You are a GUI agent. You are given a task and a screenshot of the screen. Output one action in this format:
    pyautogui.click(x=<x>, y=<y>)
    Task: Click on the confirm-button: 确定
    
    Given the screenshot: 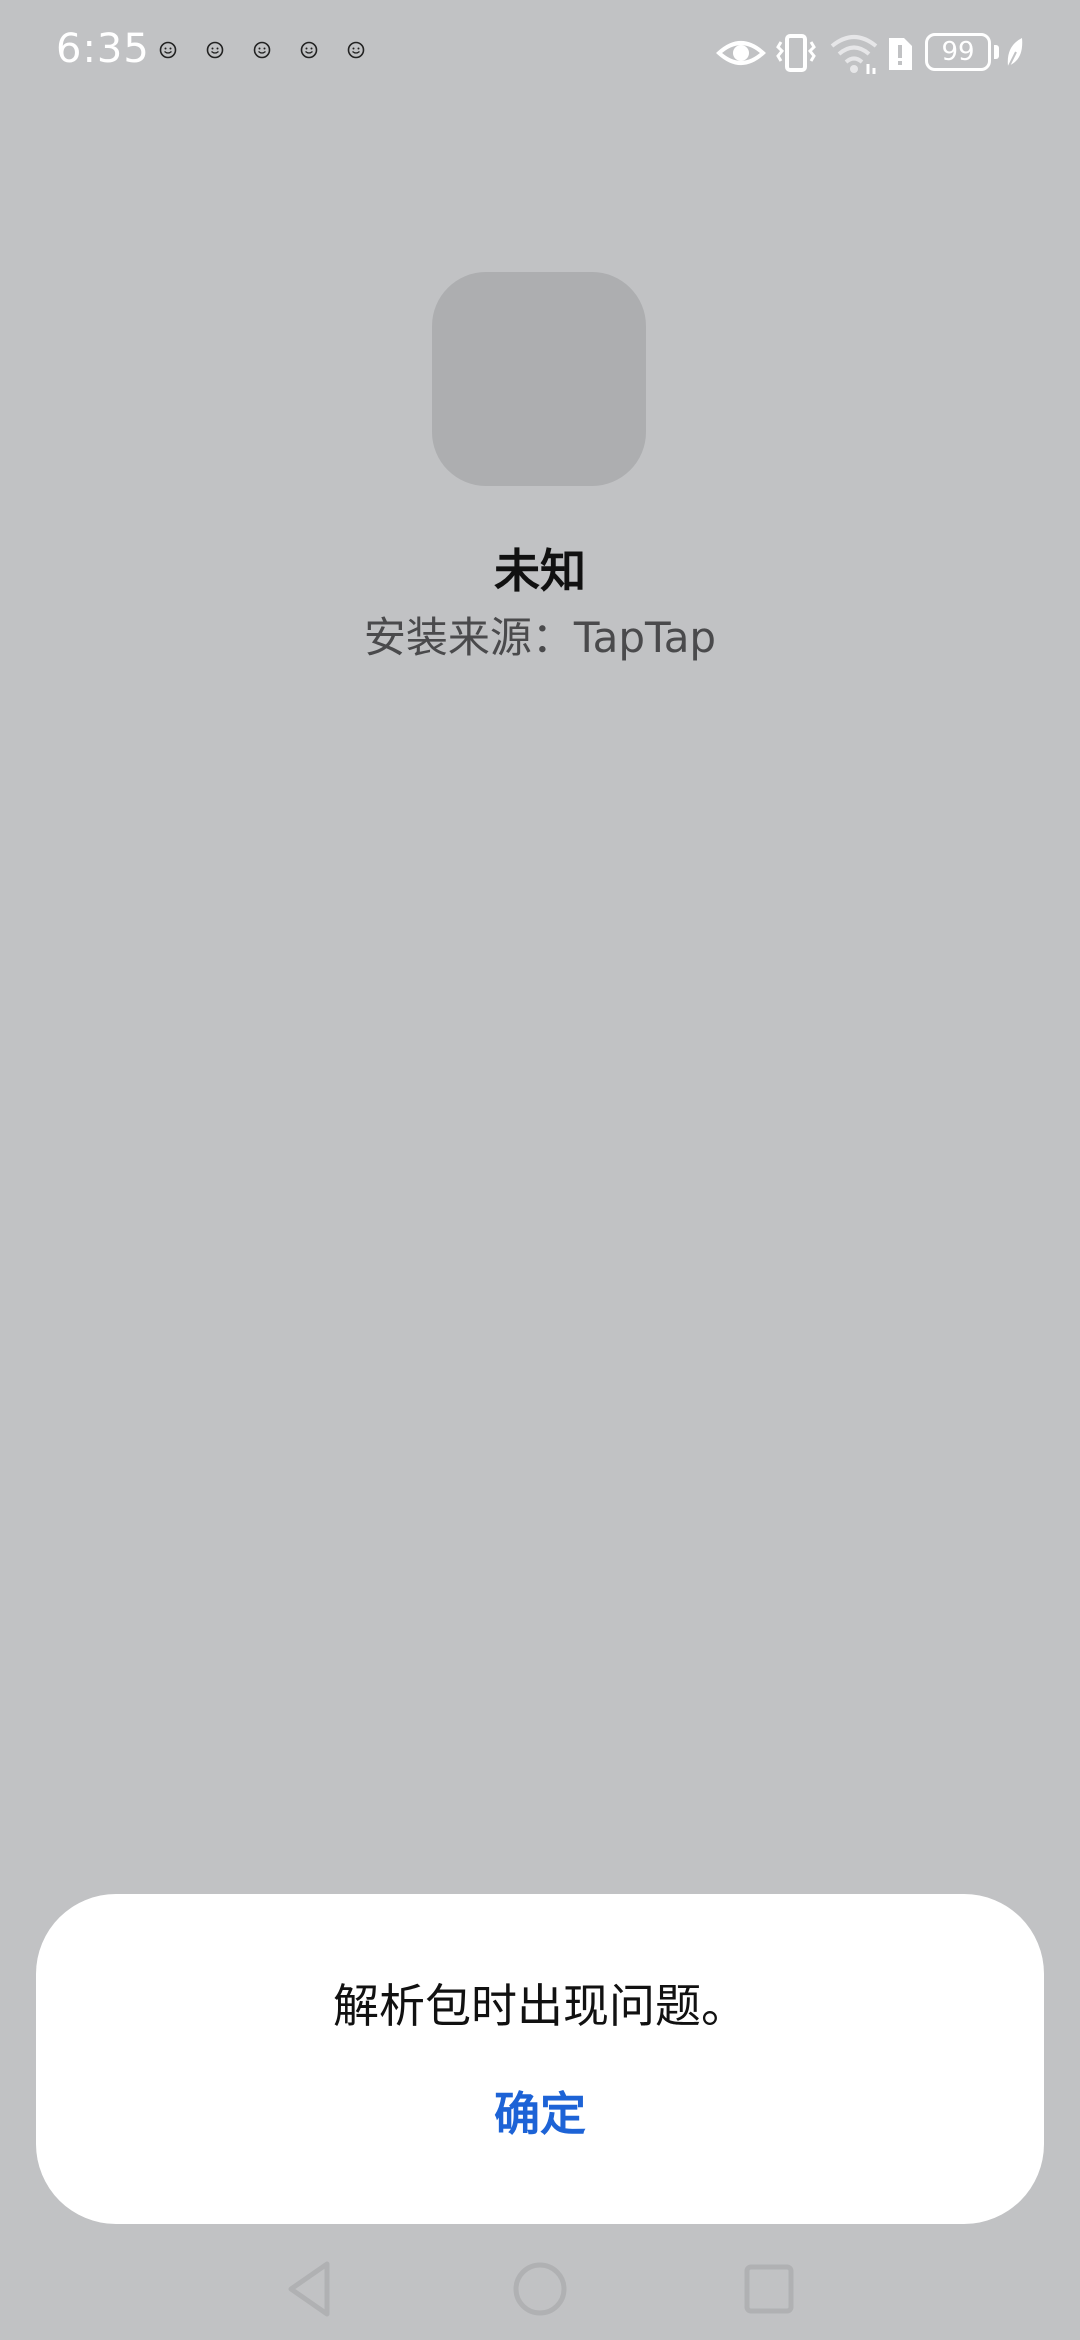 What is the action you would take?
    pyautogui.click(x=540, y=2114)
    